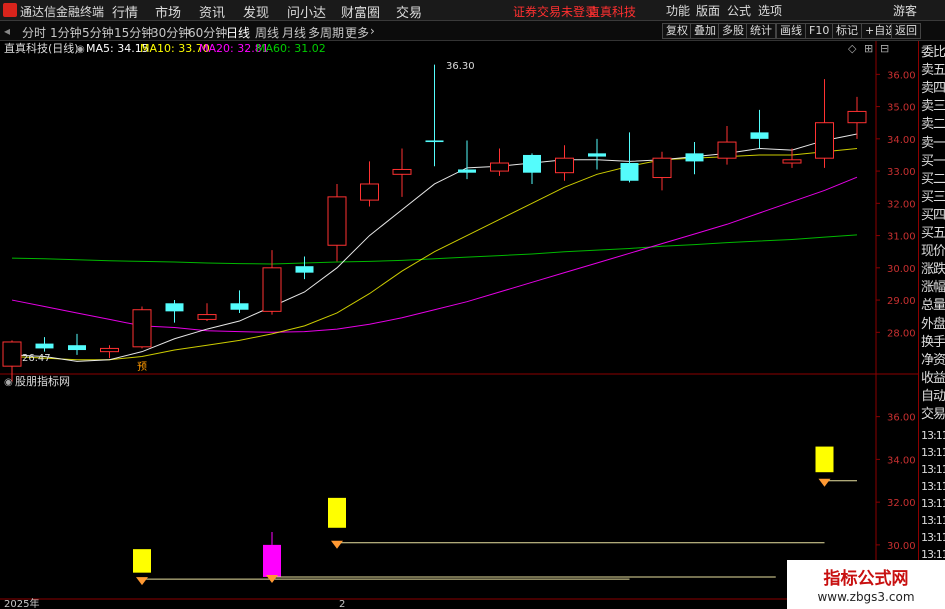  Describe the element at coordinates (933, 143) in the screenshot. I see `sidebar-item: 卖一` at that location.